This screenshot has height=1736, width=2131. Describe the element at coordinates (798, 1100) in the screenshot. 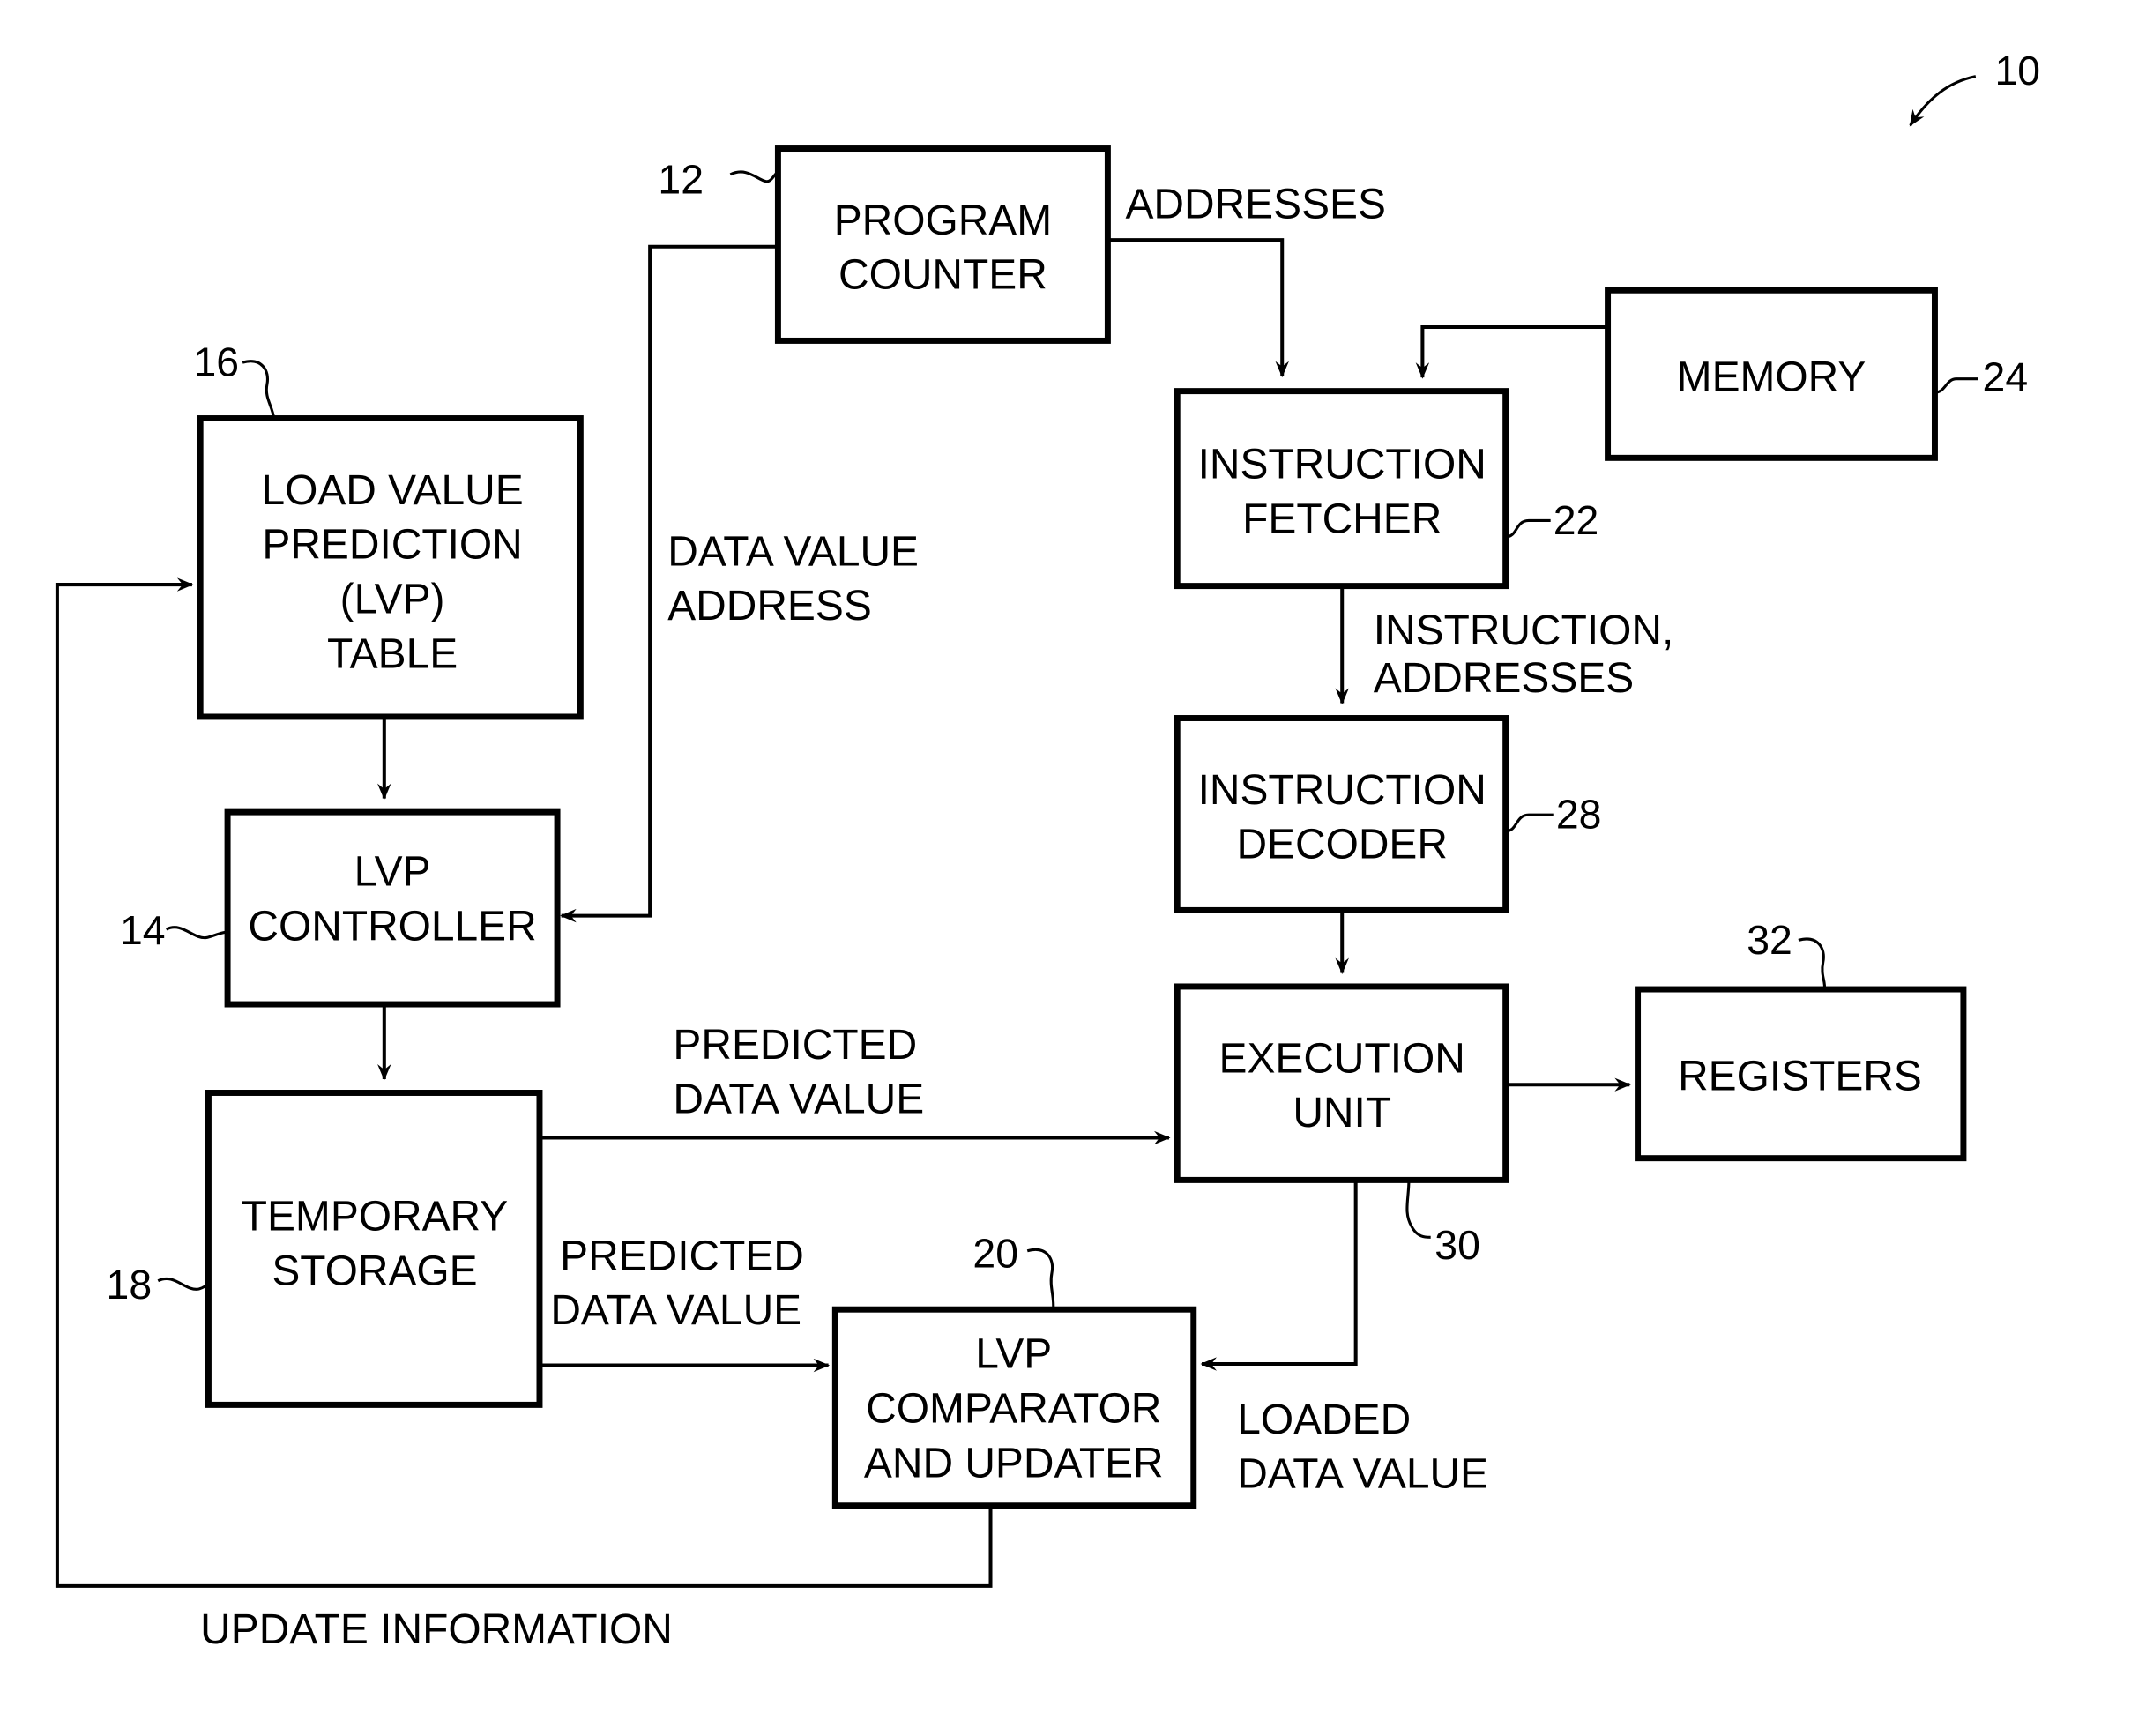

I see `label-predicted-exec-2: DATA VALUE` at that location.